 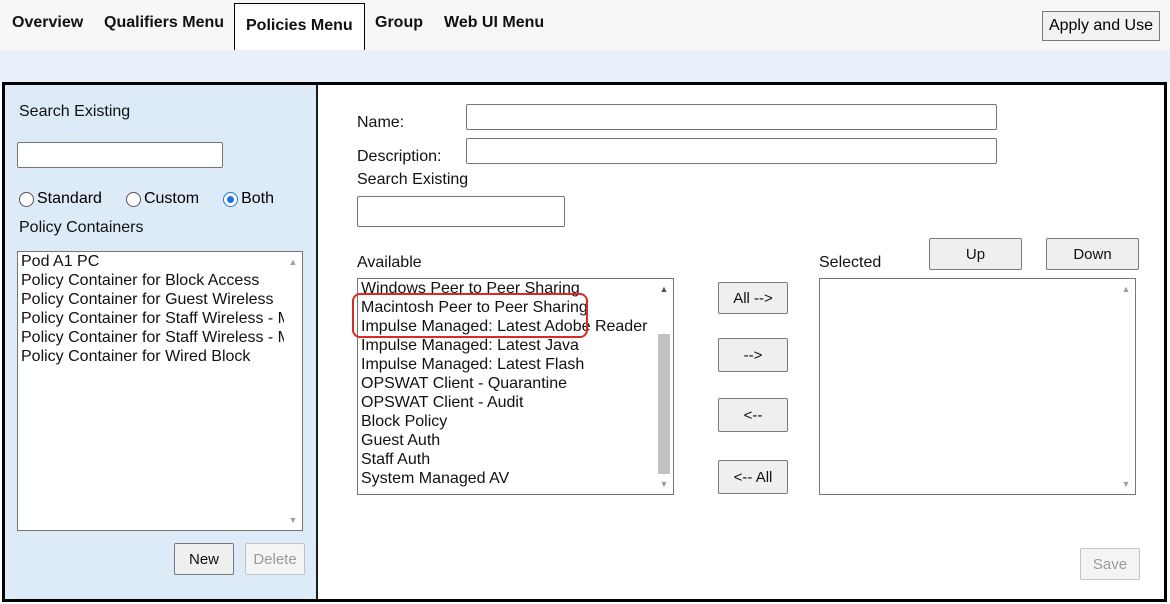 I want to click on list-item: OPSWAT Client - Quarantine, so click(x=506, y=383).